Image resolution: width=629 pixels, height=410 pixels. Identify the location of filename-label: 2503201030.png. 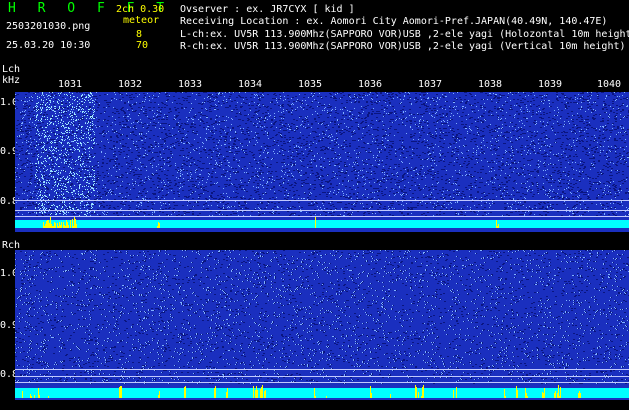
(48, 26).